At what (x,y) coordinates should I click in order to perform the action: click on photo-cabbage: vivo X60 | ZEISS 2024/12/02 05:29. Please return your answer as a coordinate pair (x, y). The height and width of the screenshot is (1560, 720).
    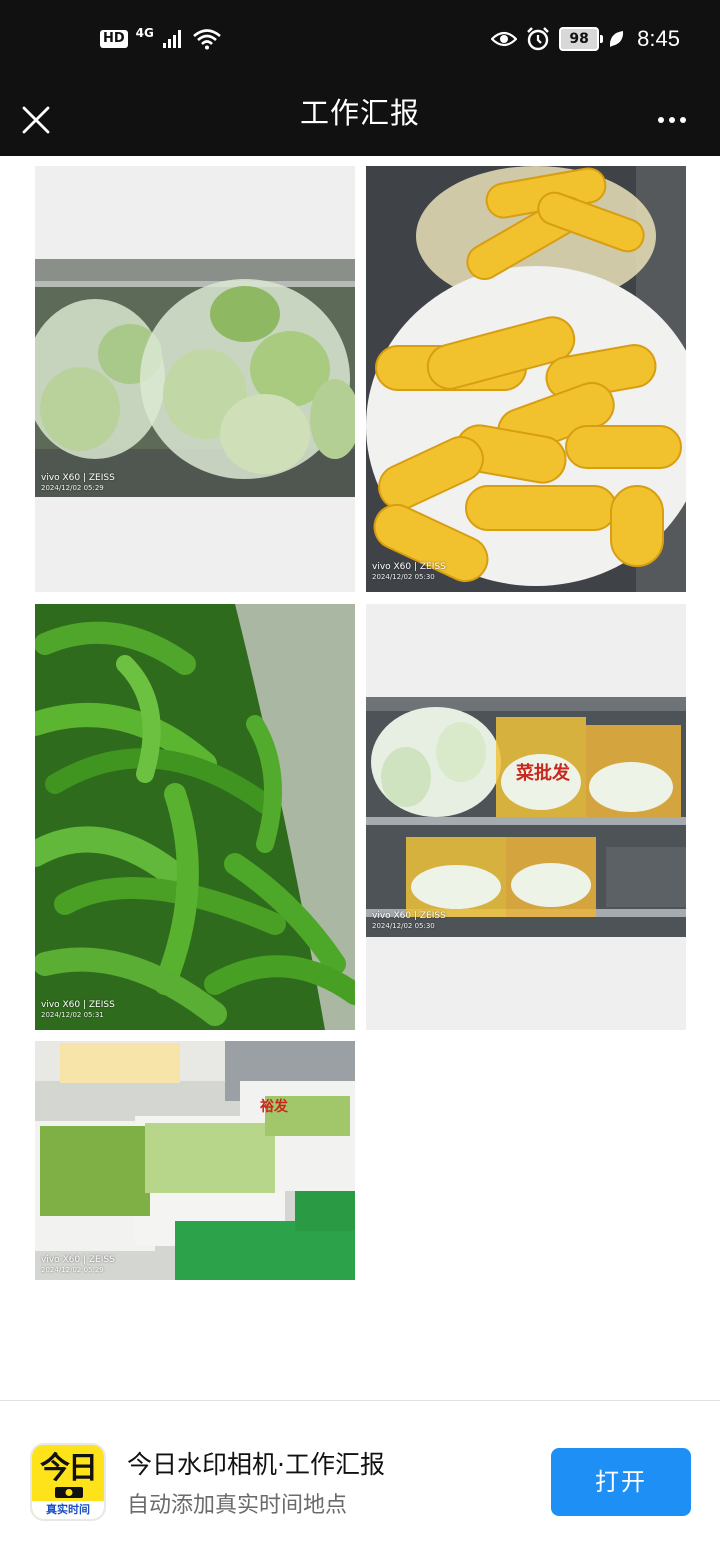
    Looking at the image, I should click on (195, 379).